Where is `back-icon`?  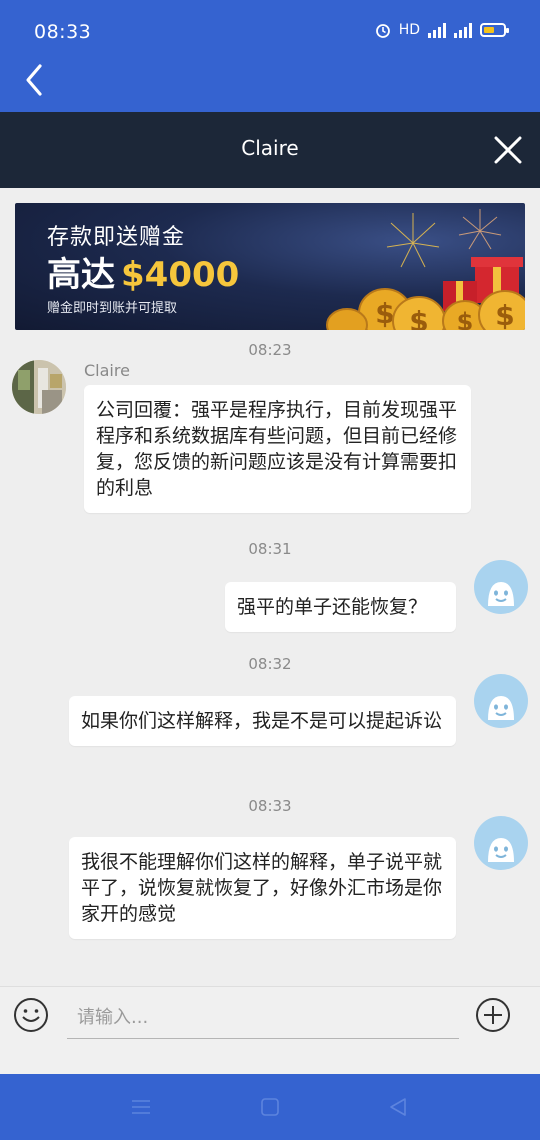 back-icon is located at coordinates (35, 80).